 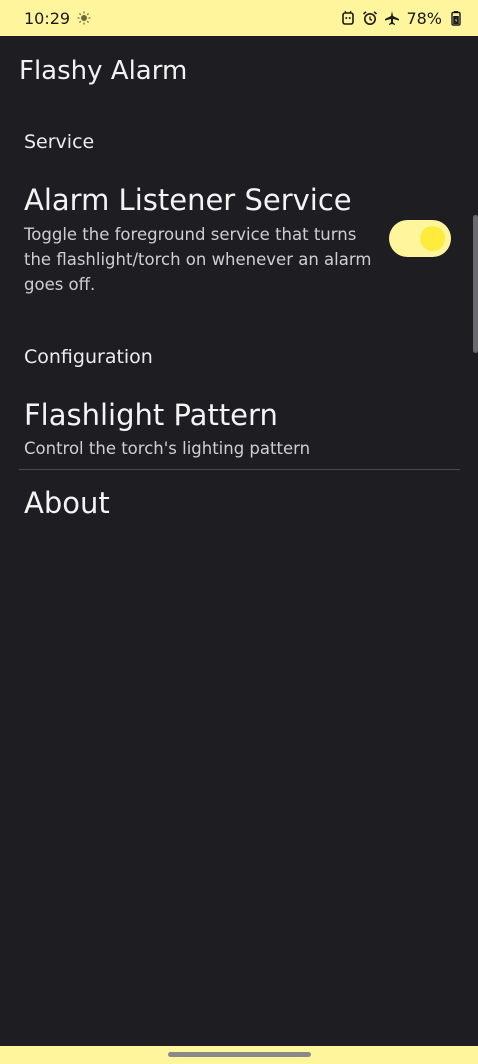 What do you see at coordinates (370, 18) in the screenshot?
I see `alarm-icon` at bounding box center [370, 18].